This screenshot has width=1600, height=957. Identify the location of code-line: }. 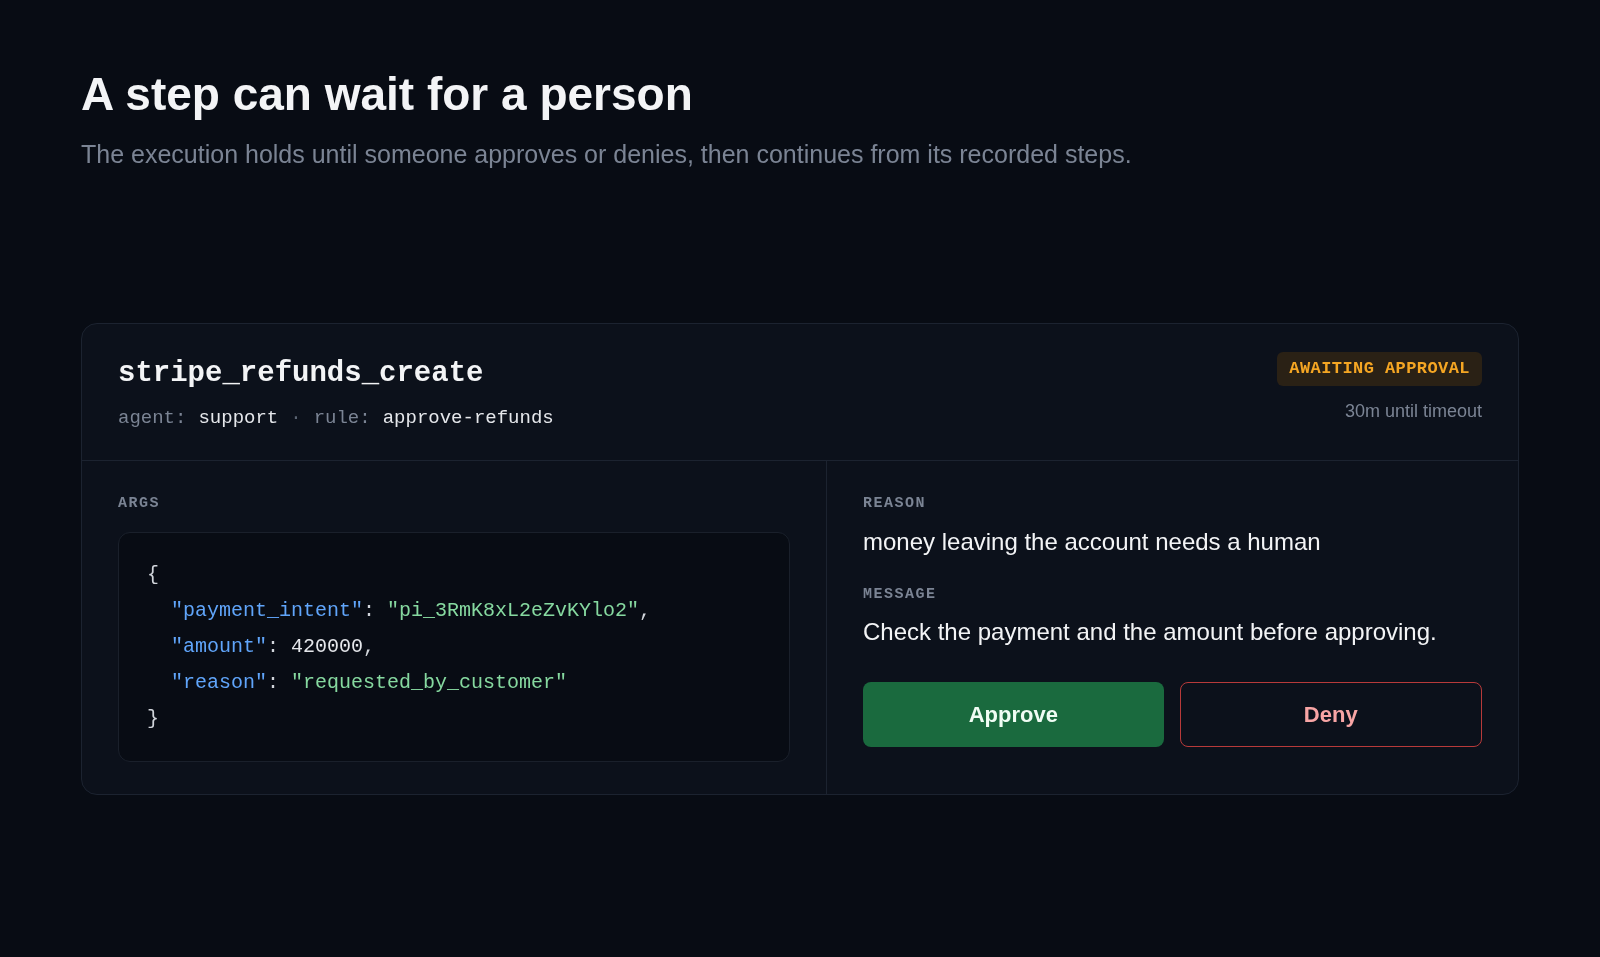
(153, 718).